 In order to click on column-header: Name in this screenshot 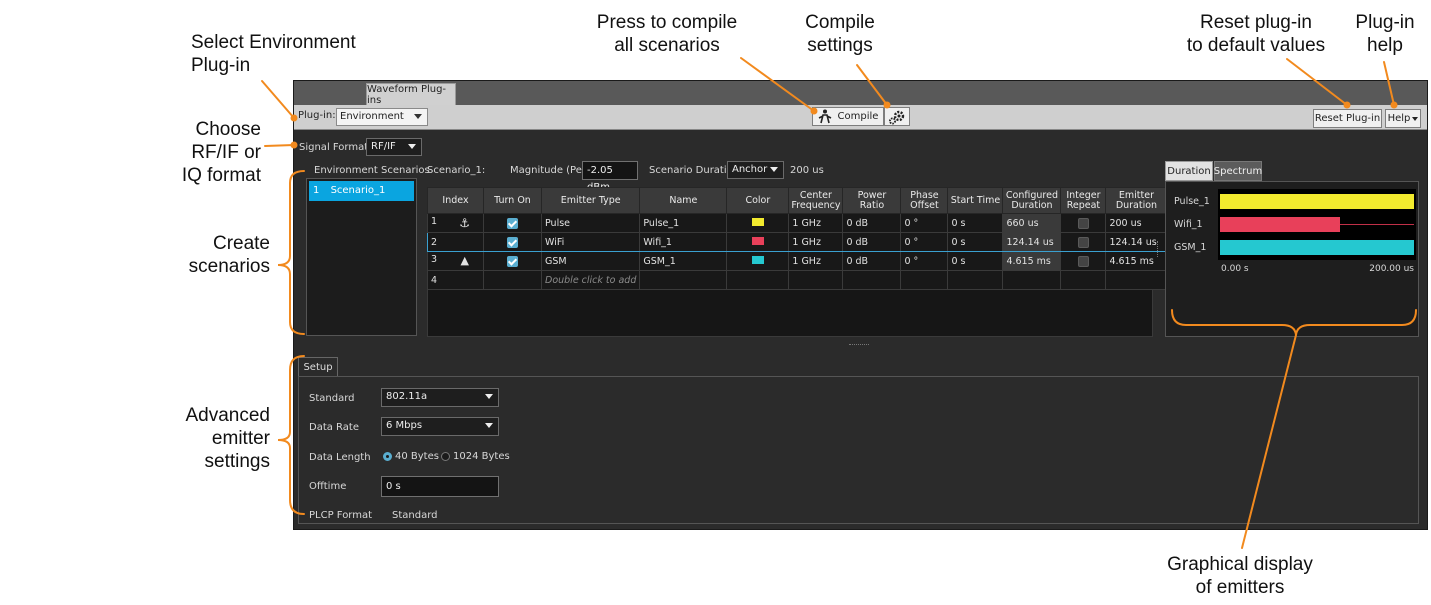, I will do `click(683, 200)`.